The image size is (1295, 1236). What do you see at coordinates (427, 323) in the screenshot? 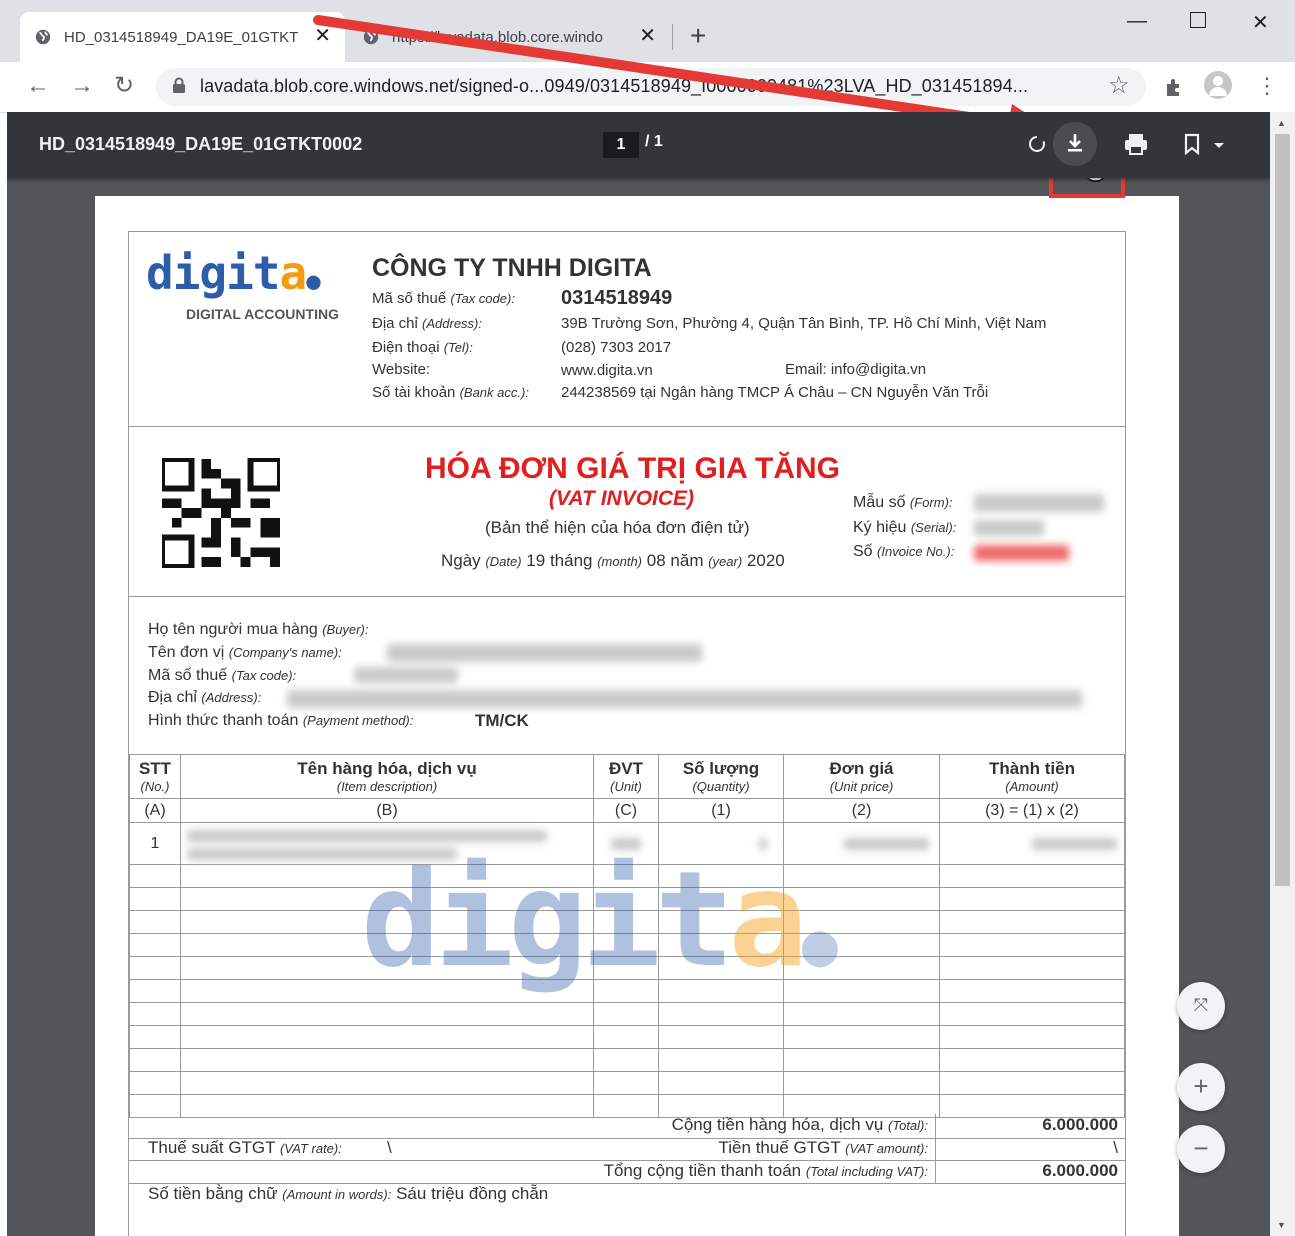
I see `address-label: Địa chỉ (Address):` at bounding box center [427, 323].